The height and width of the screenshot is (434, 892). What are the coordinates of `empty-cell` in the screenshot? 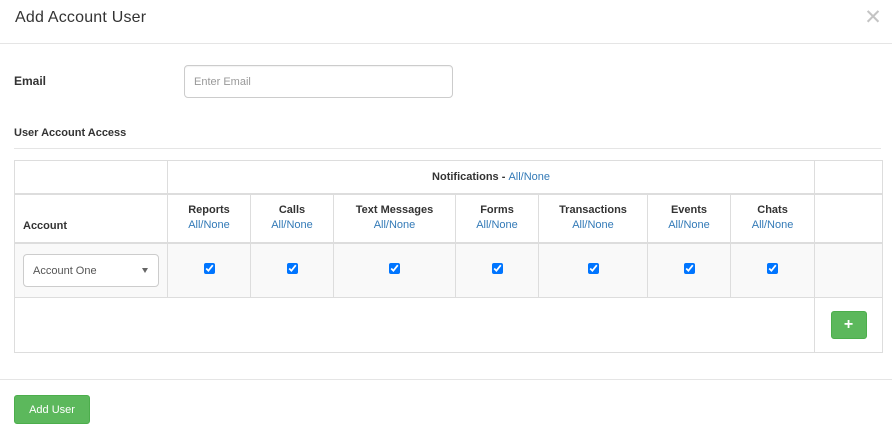 It's located at (849, 270).